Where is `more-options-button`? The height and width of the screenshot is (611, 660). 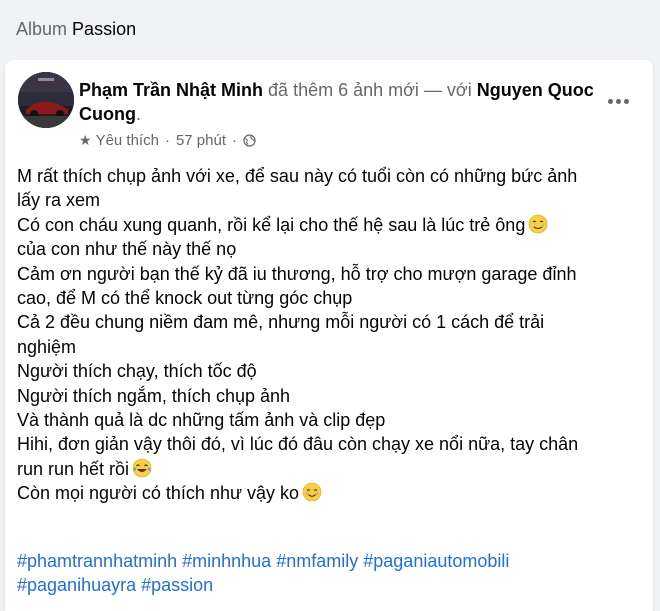 more-options-button is located at coordinates (618, 101).